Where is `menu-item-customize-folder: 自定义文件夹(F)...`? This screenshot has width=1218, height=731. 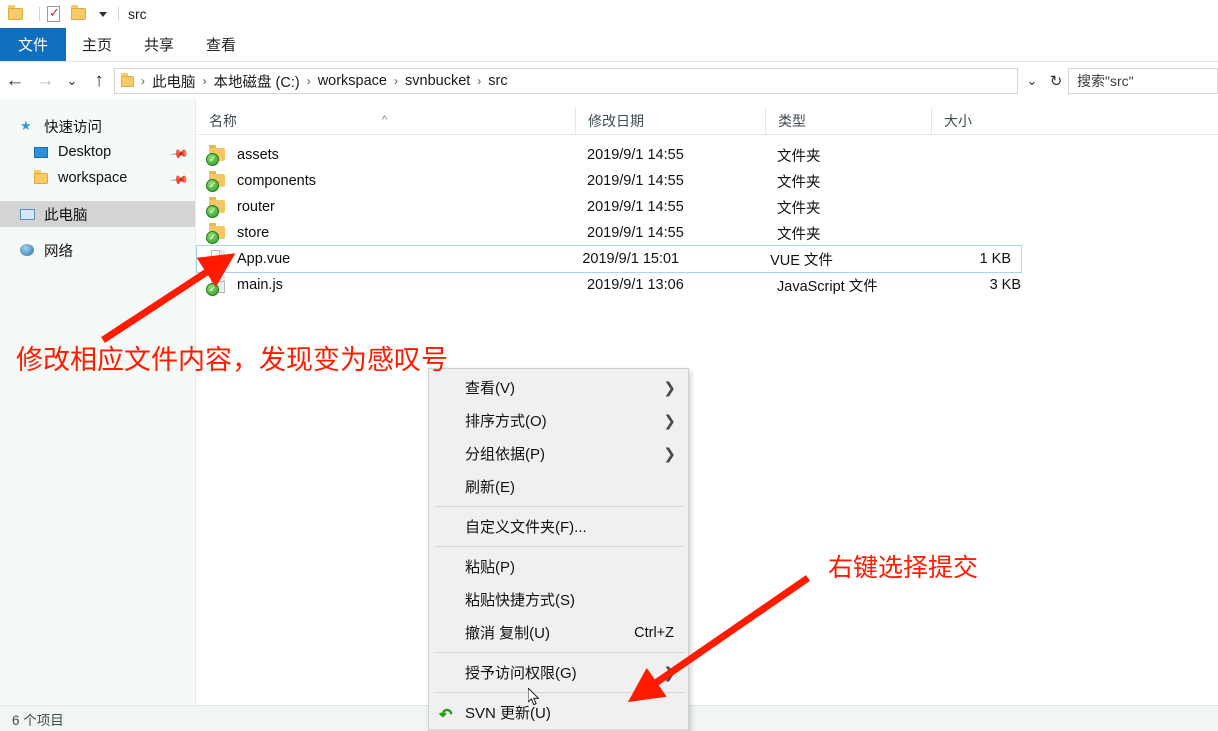 menu-item-customize-folder: 自定义文件夹(F)... is located at coordinates (558, 526).